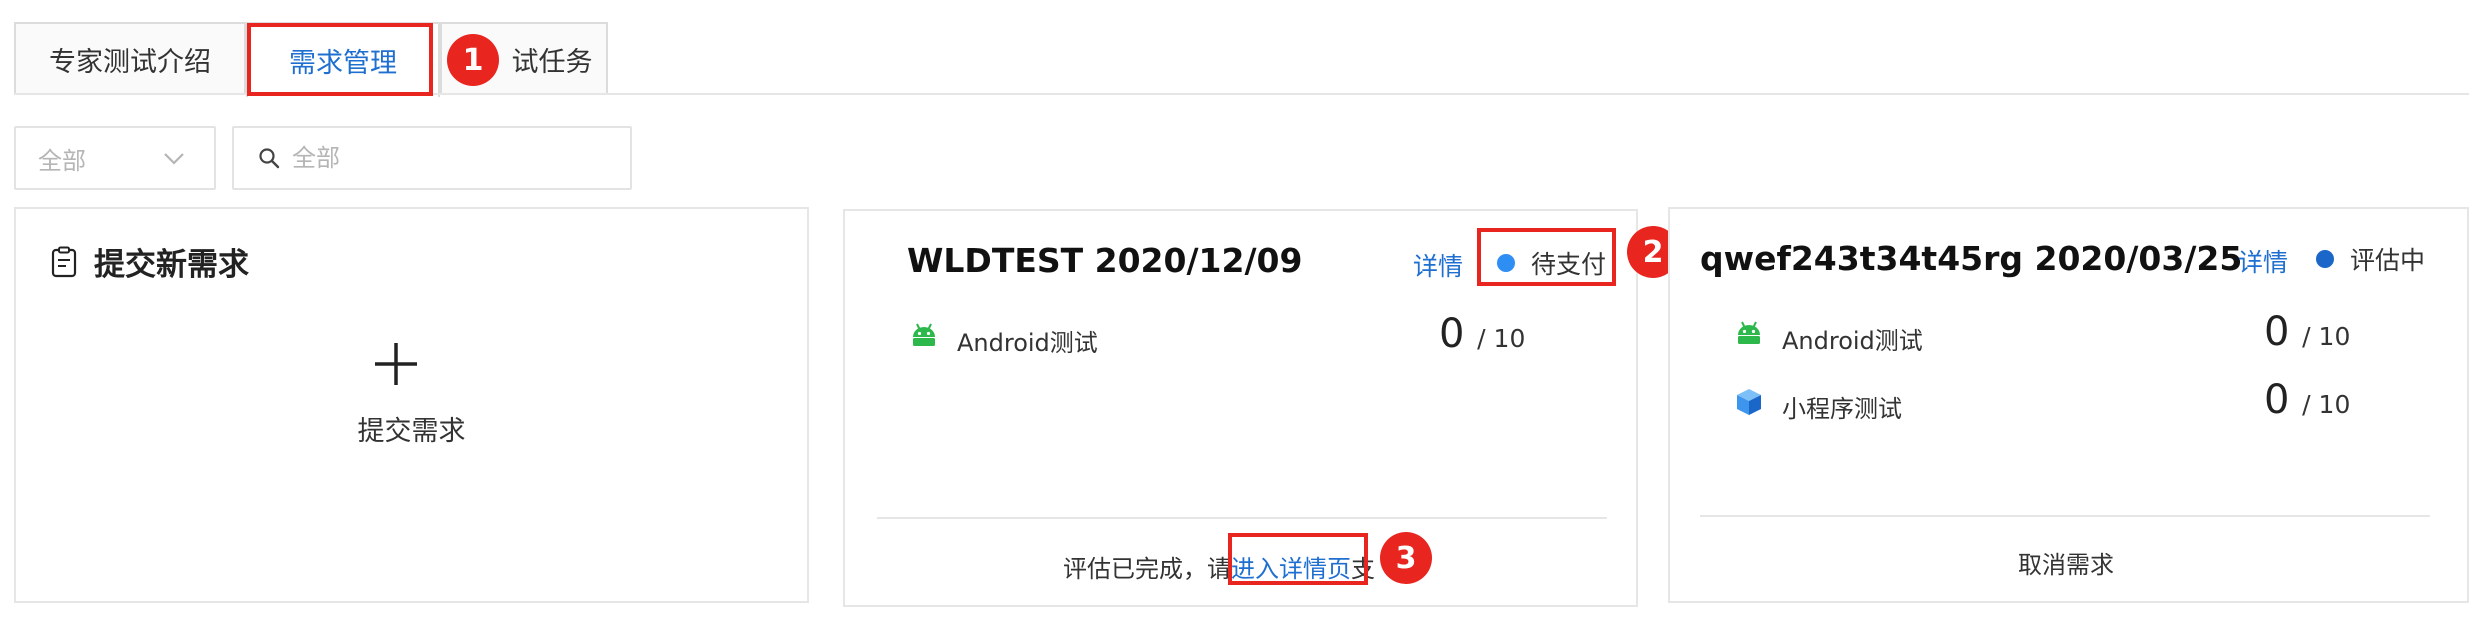  What do you see at coordinates (340, 59) in the screenshot?
I see `highlight-box-tab` at bounding box center [340, 59].